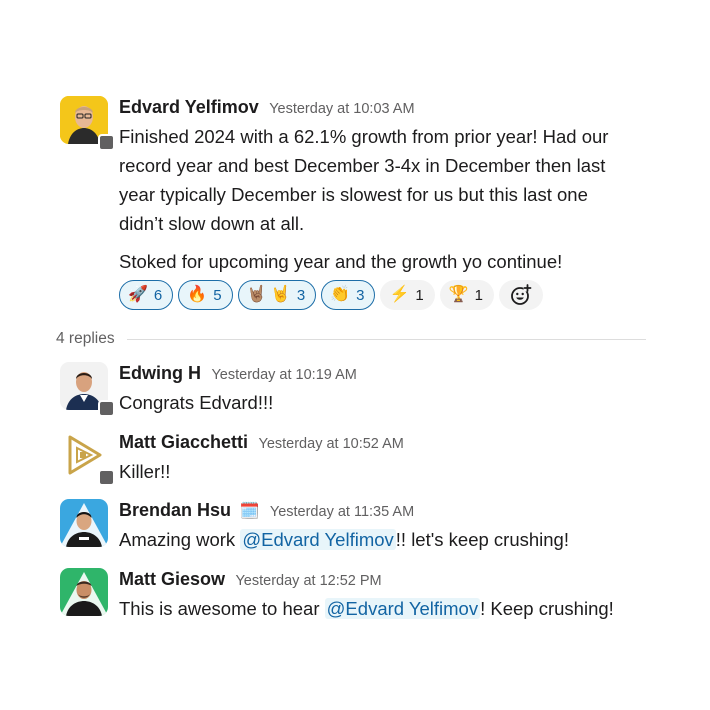 The width and height of the screenshot is (710, 710). I want to click on add-reaction-button, so click(520, 295).